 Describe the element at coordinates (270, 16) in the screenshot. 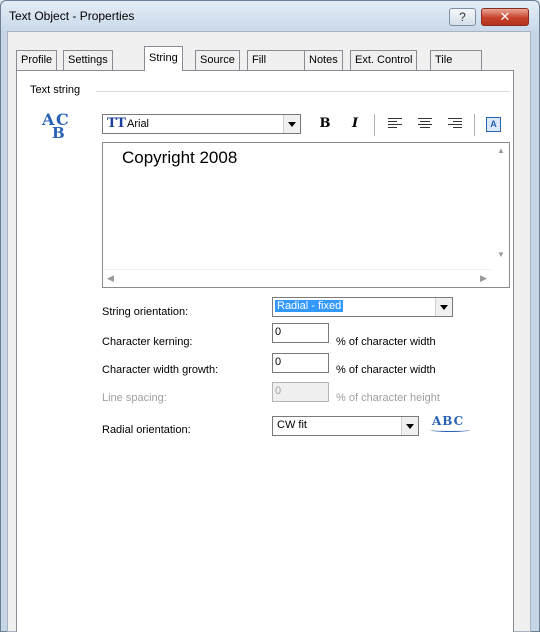

I see `title-bar: Text Object - Properties ? ✕` at that location.